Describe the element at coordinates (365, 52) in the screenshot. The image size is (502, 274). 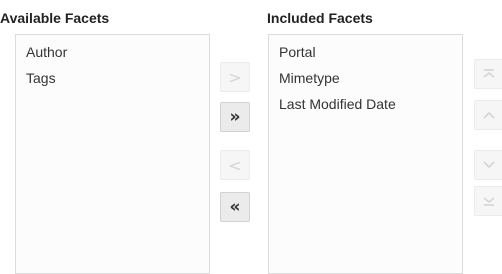
I see `included-facet-item: Portal` at that location.